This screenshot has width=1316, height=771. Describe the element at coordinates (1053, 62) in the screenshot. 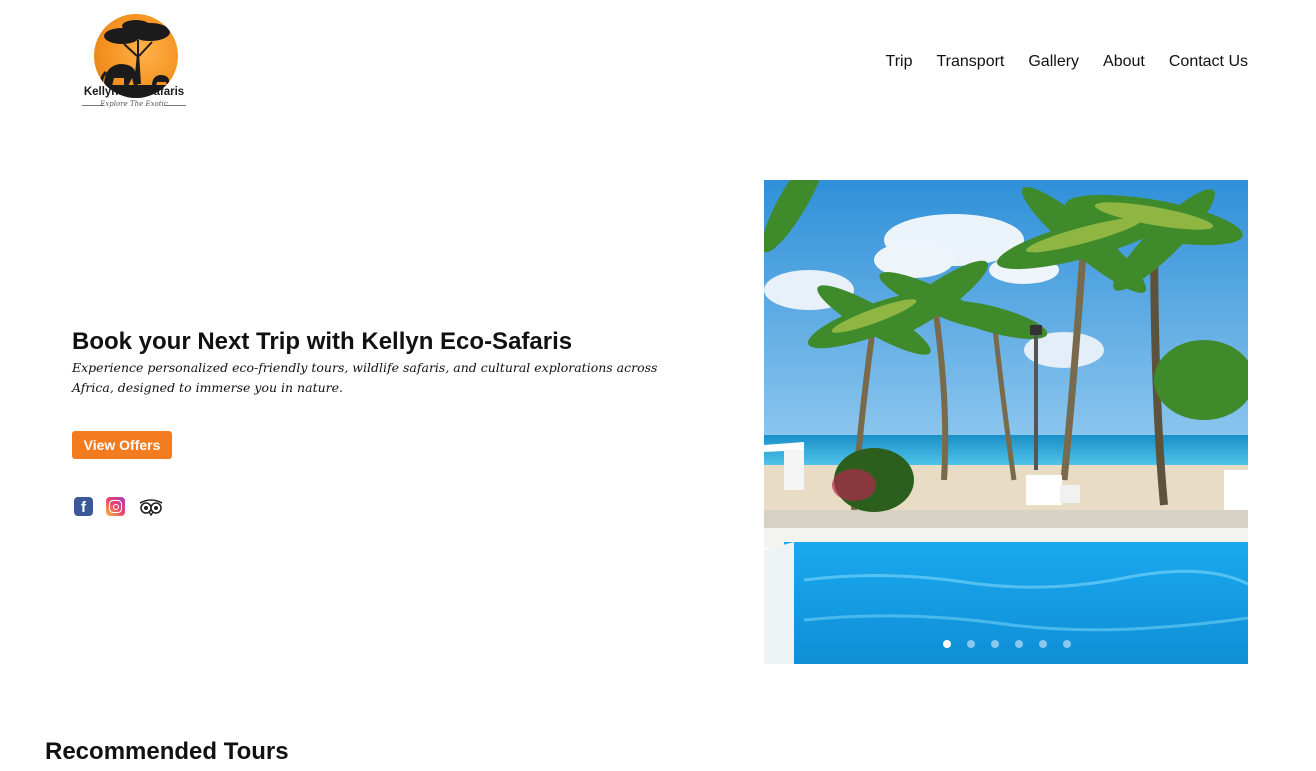

I see `nav-link-gallery: Gallery` at that location.